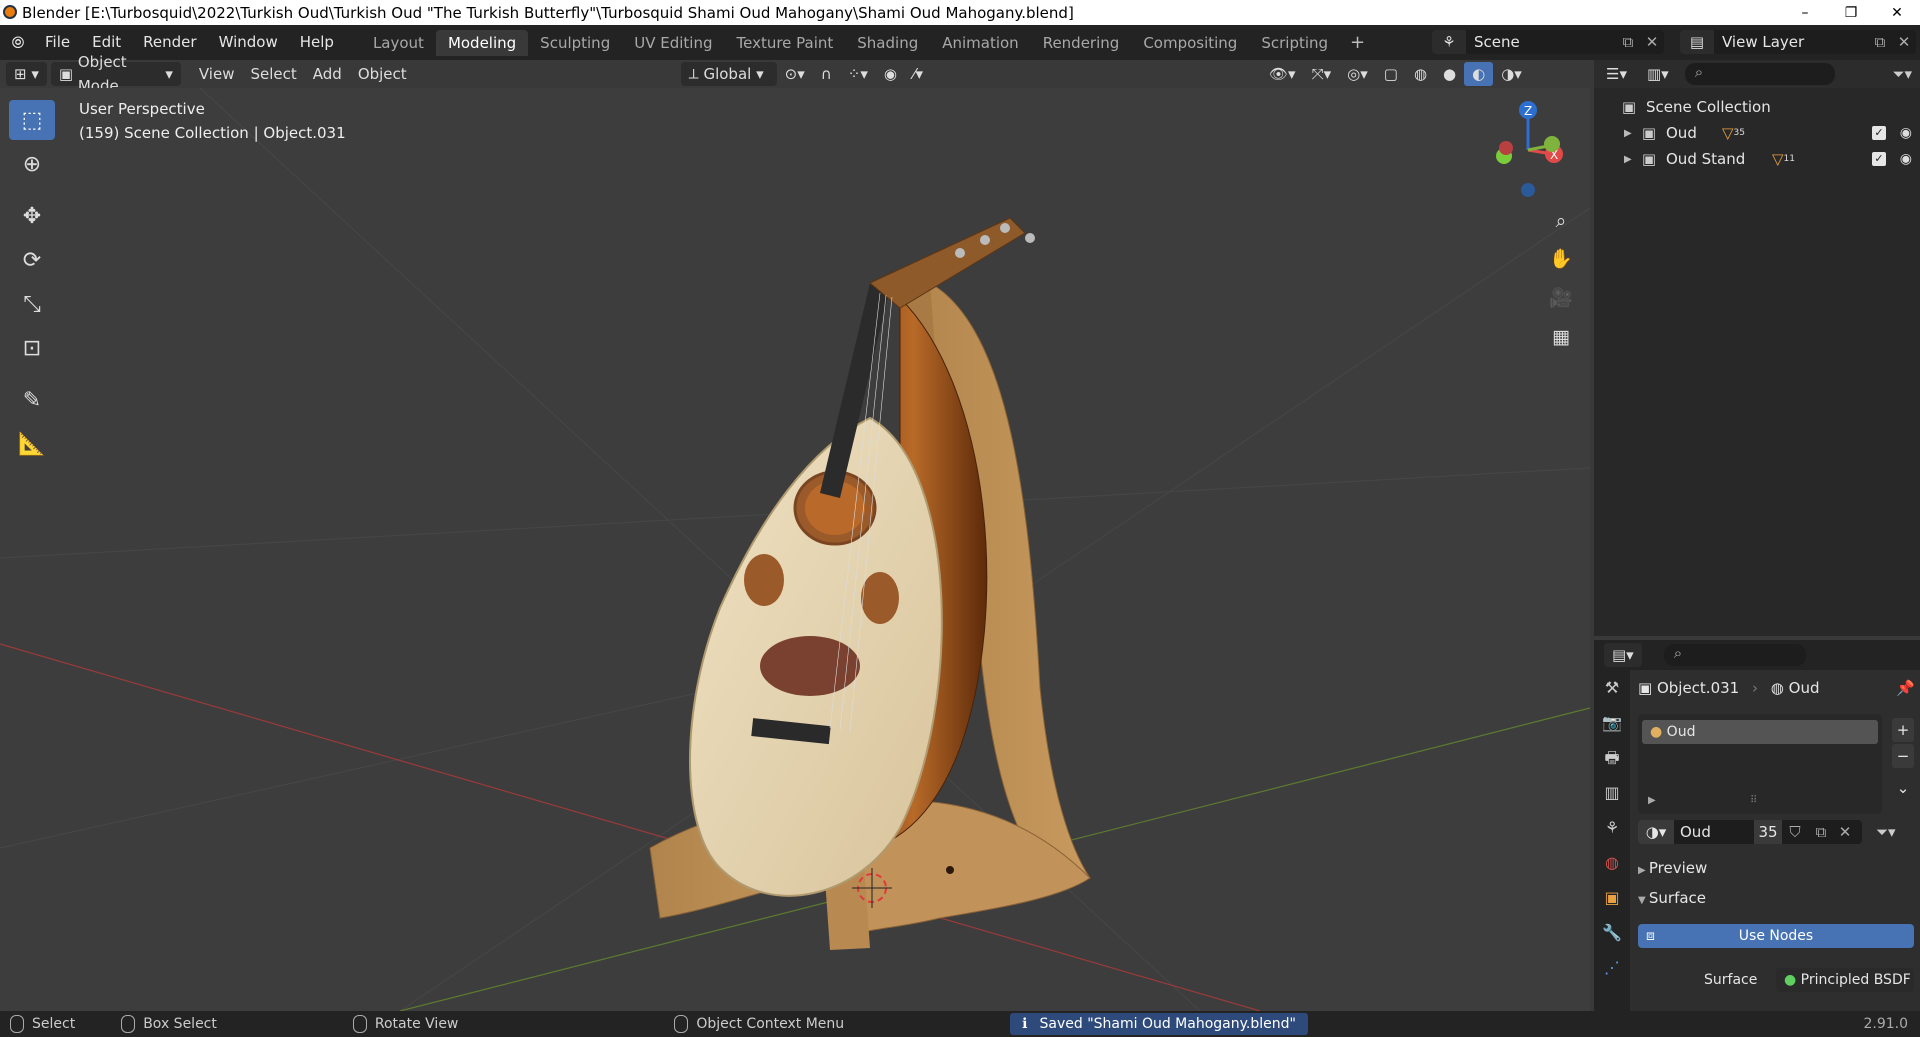  Describe the element at coordinates (1880, 42) in the screenshot. I see `new-view-layer-icon: ⧉` at that location.